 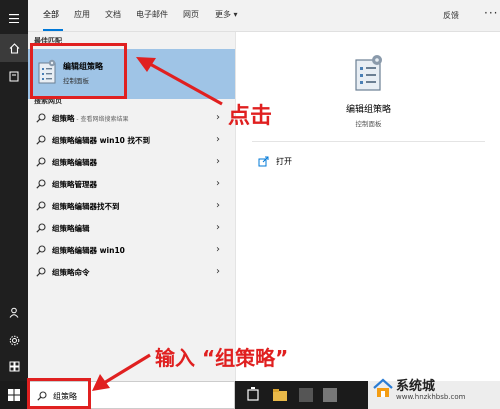 What do you see at coordinates (74, 162) in the screenshot?
I see `web-result-label: 组策略编辑器` at bounding box center [74, 162].